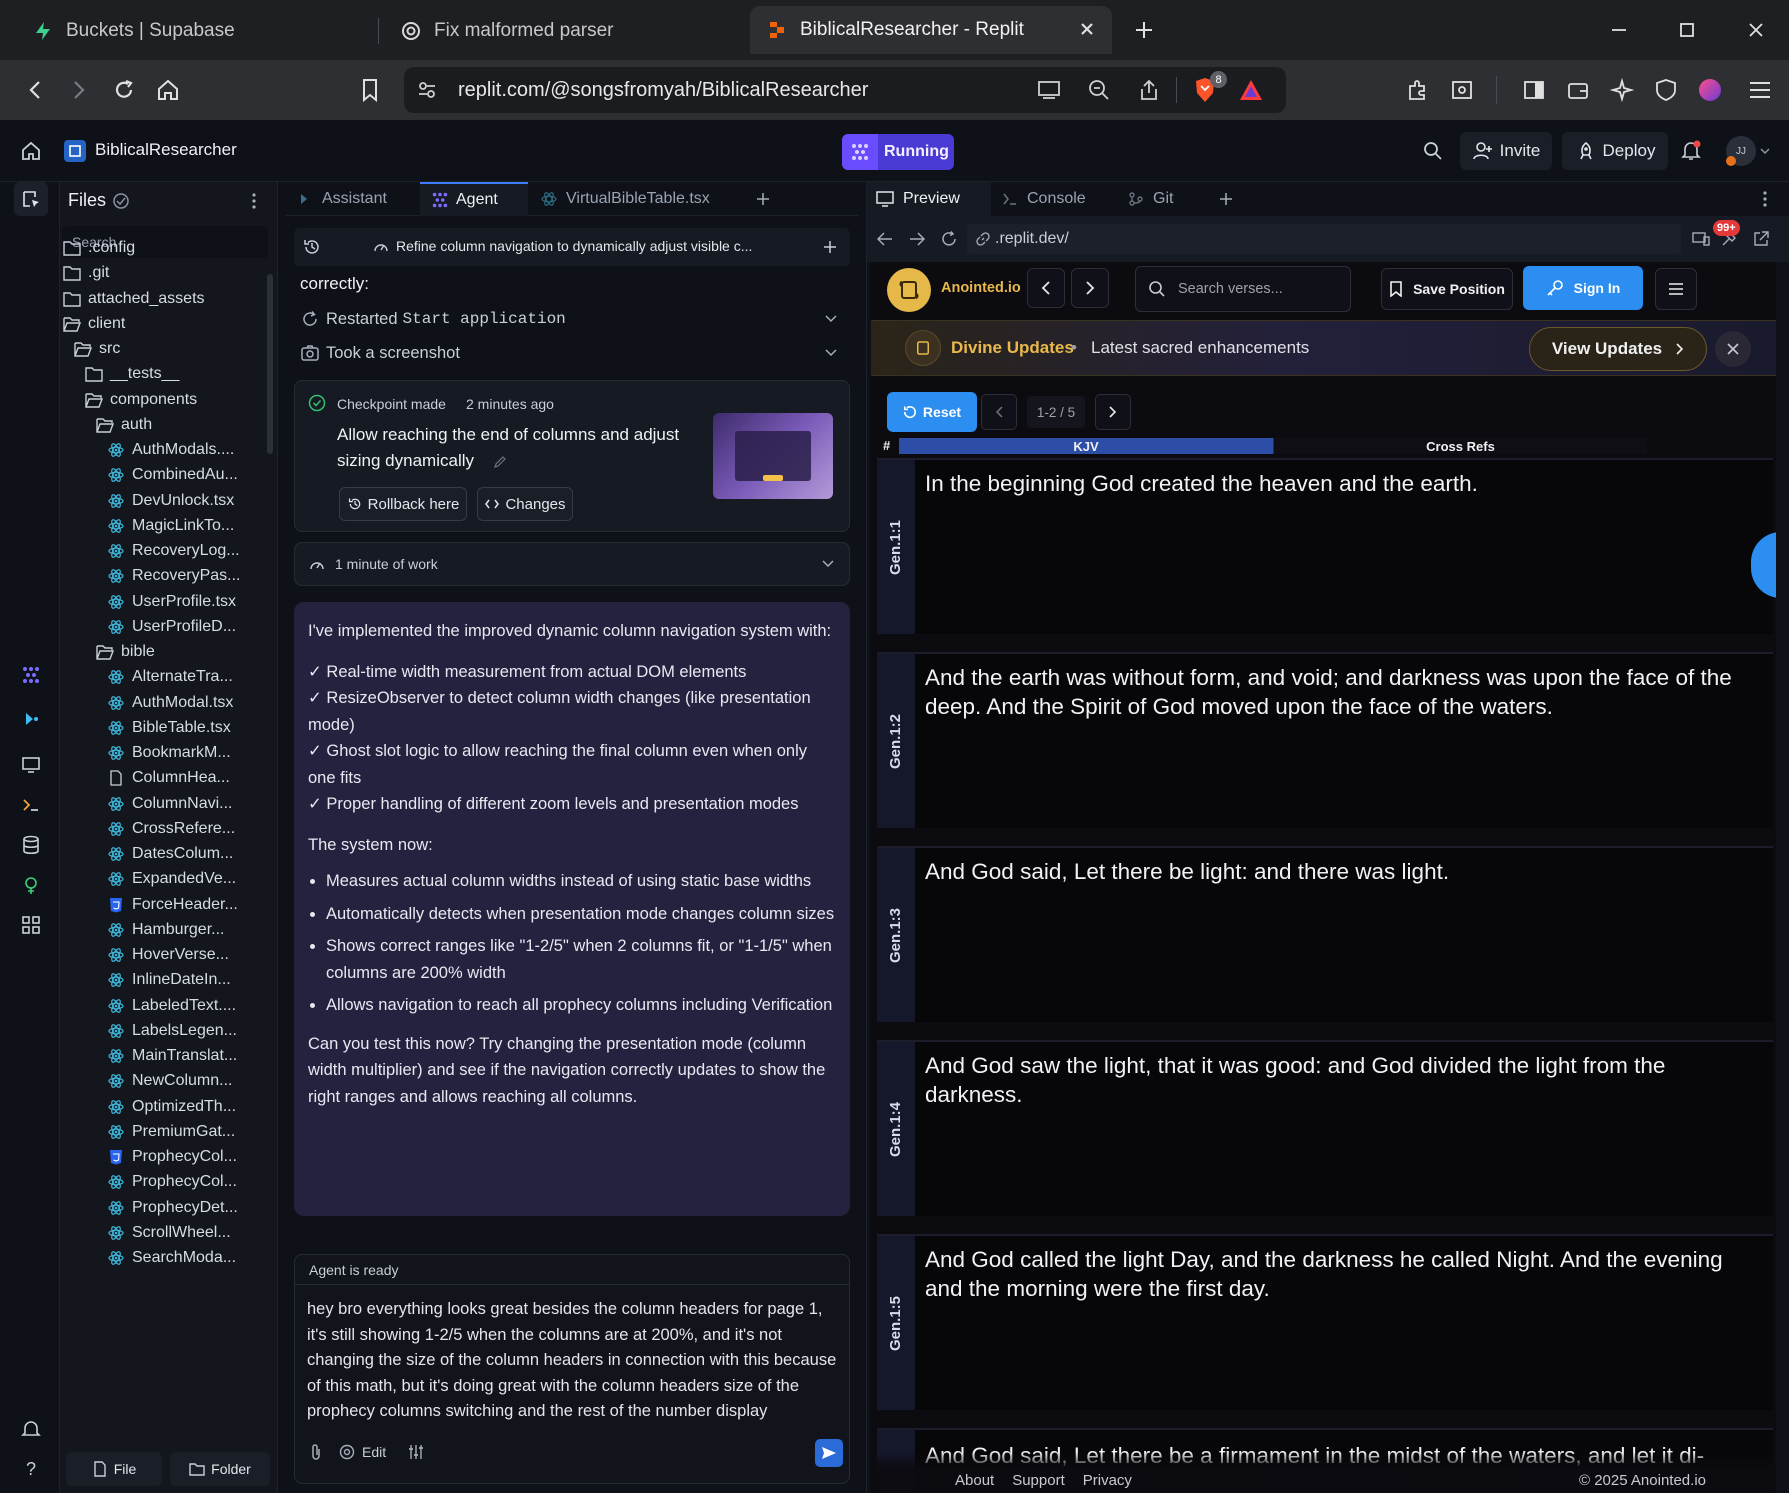 The height and width of the screenshot is (1493, 1789). I want to click on checkpoint-screenshot-thumbnail, so click(773, 456).